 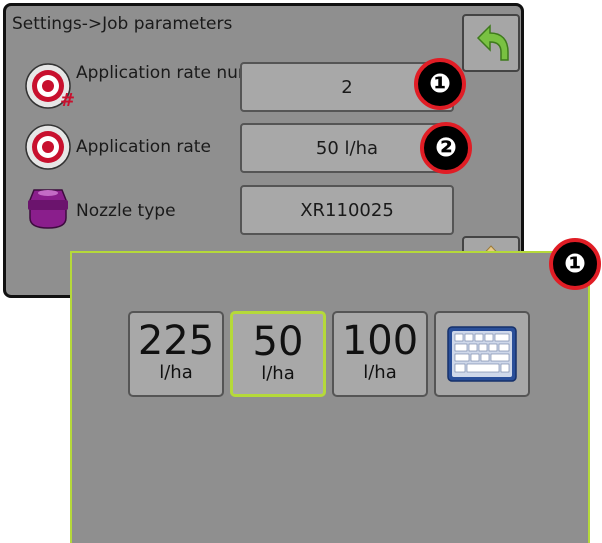 I want to click on rate-preset-100: 100 l/ha, so click(x=380, y=354).